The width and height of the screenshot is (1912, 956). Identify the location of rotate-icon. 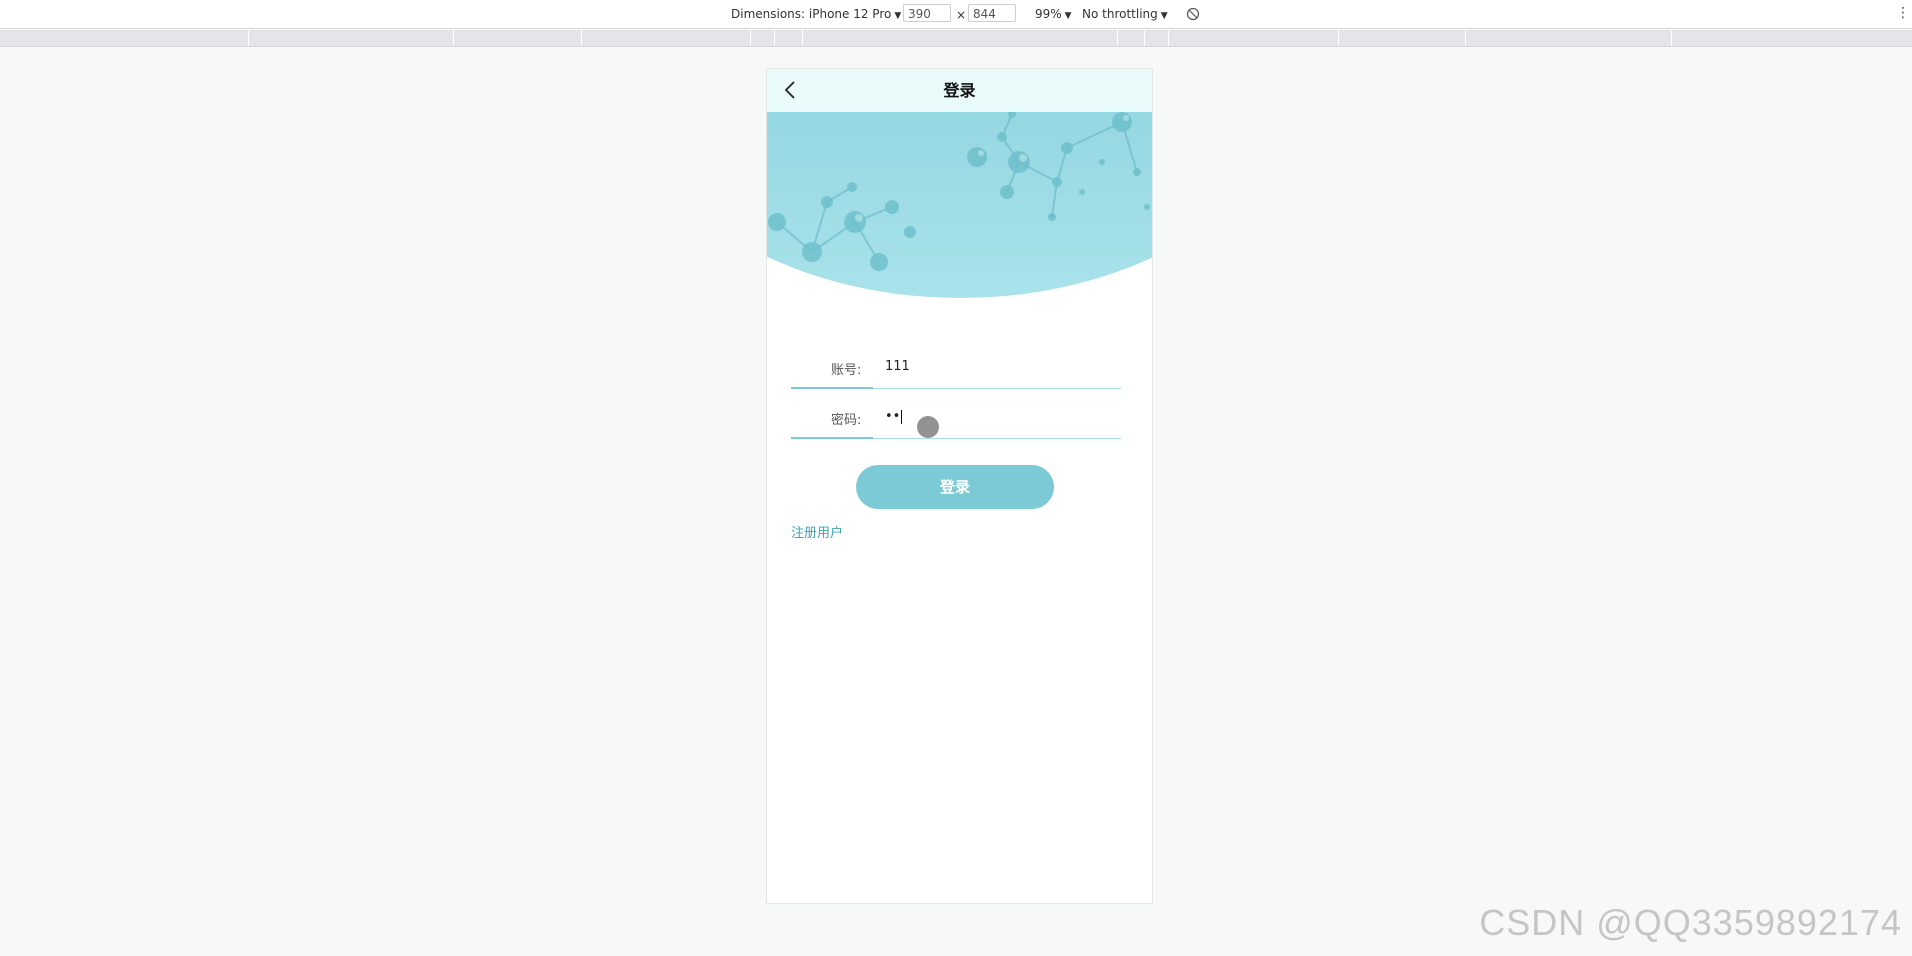
(1193, 14).